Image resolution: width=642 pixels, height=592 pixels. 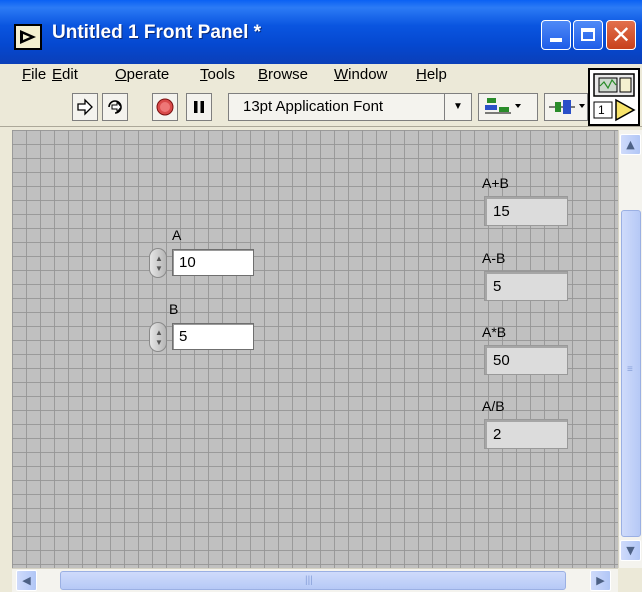 I want to click on close-button: ✕, so click(x=621, y=35).